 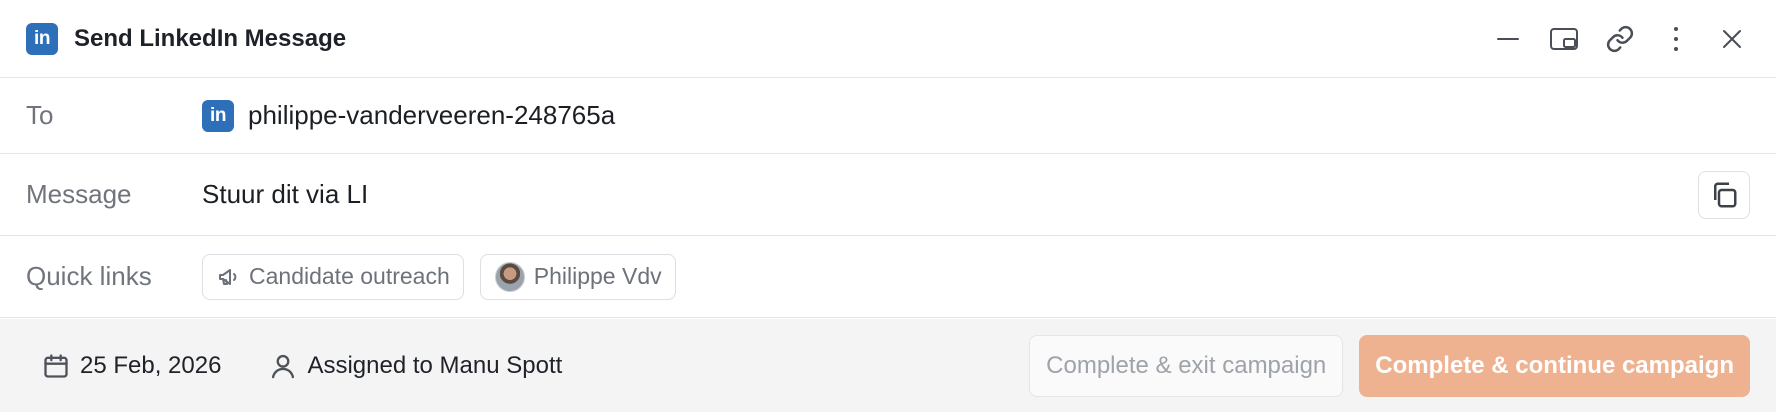 What do you see at coordinates (283, 366) in the screenshot?
I see `user-icon` at bounding box center [283, 366].